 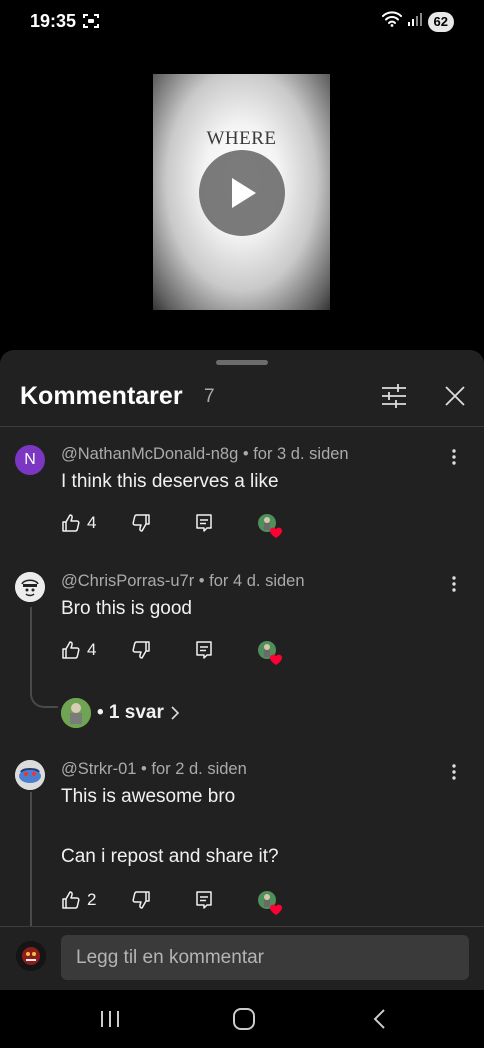 I want to click on comment-text: I think this deserves a like, so click(x=170, y=481).